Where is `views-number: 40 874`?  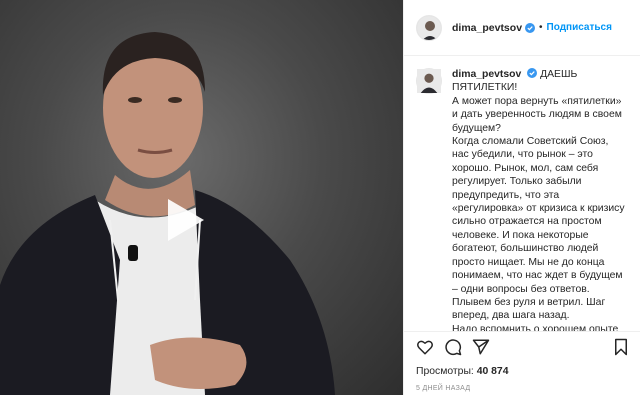
views-number: 40 874 is located at coordinates (492, 371).